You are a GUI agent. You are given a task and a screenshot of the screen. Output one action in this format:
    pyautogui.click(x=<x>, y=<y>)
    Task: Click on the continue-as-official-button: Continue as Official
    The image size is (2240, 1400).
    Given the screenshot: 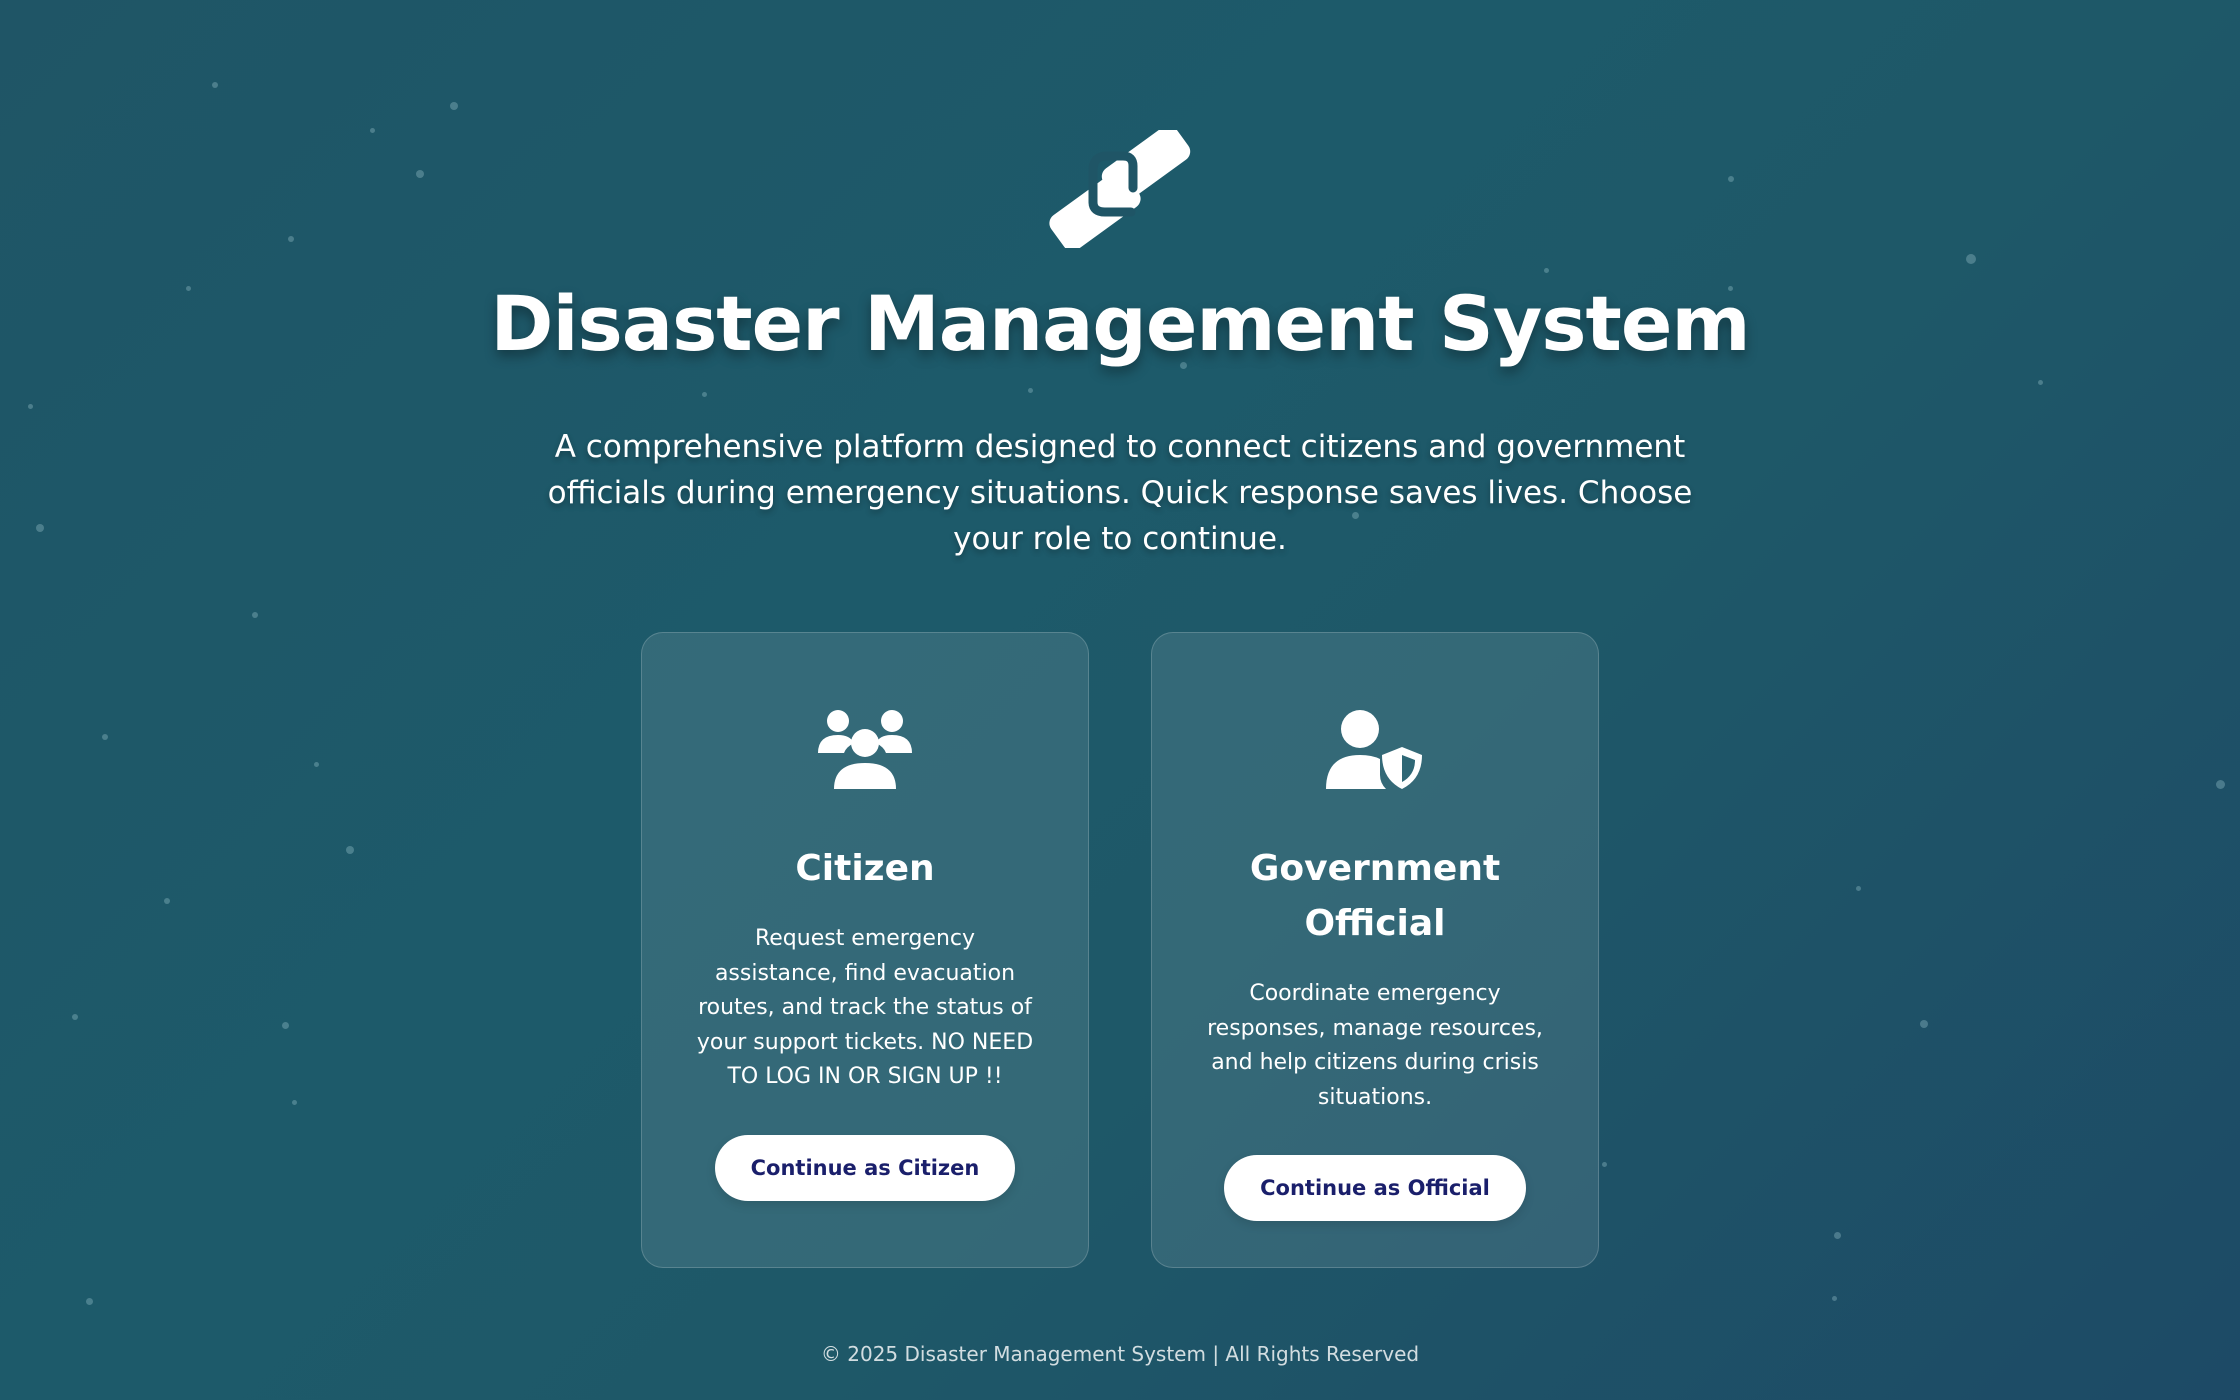 What is the action you would take?
    pyautogui.click(x=1375, y=1188)
    